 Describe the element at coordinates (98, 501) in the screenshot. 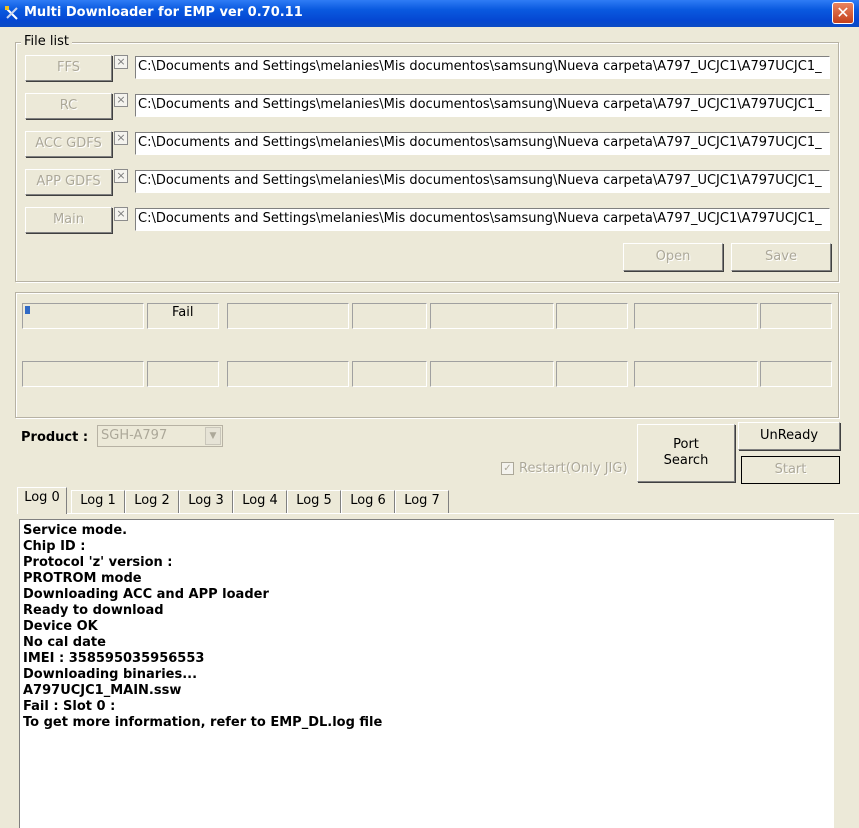

I see `tab-log-1: Log 1` at that location.